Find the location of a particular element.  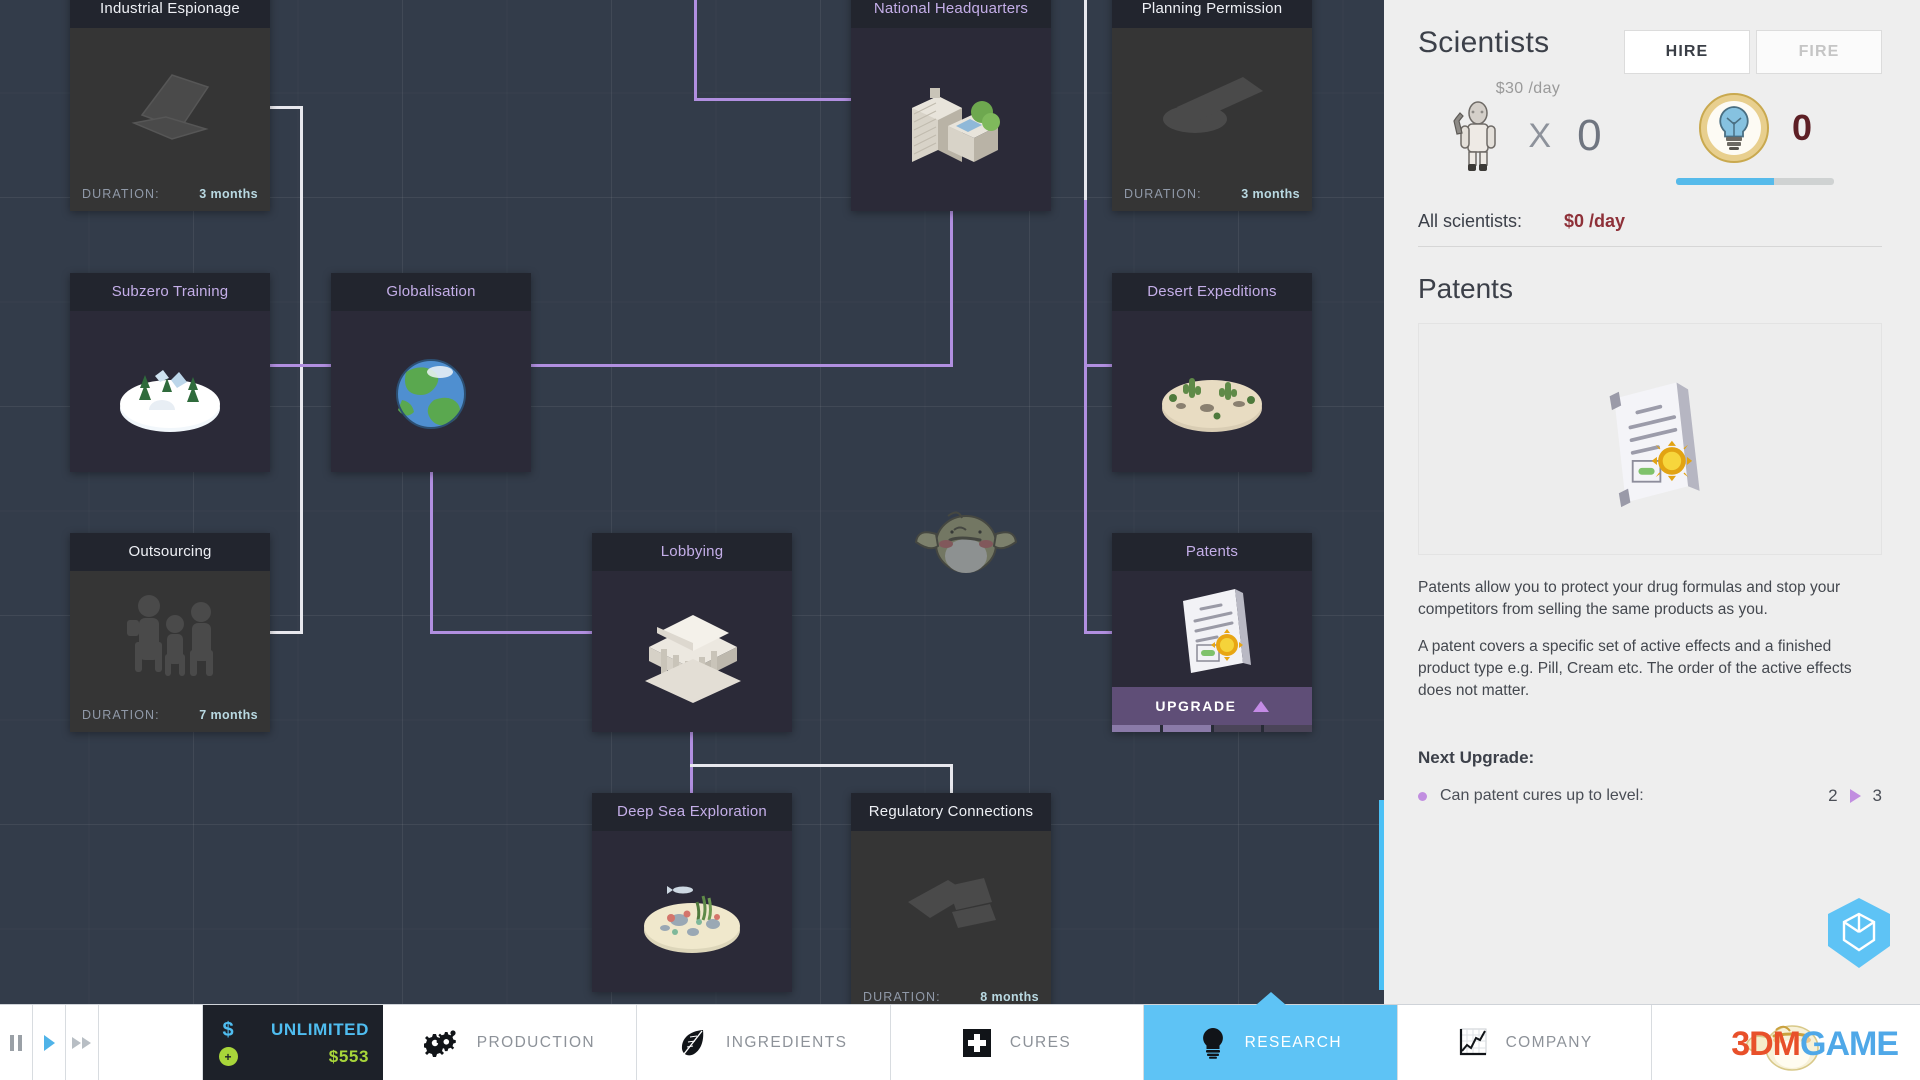

scientist-counter: X 0 is located at coordinates (1523, 136).